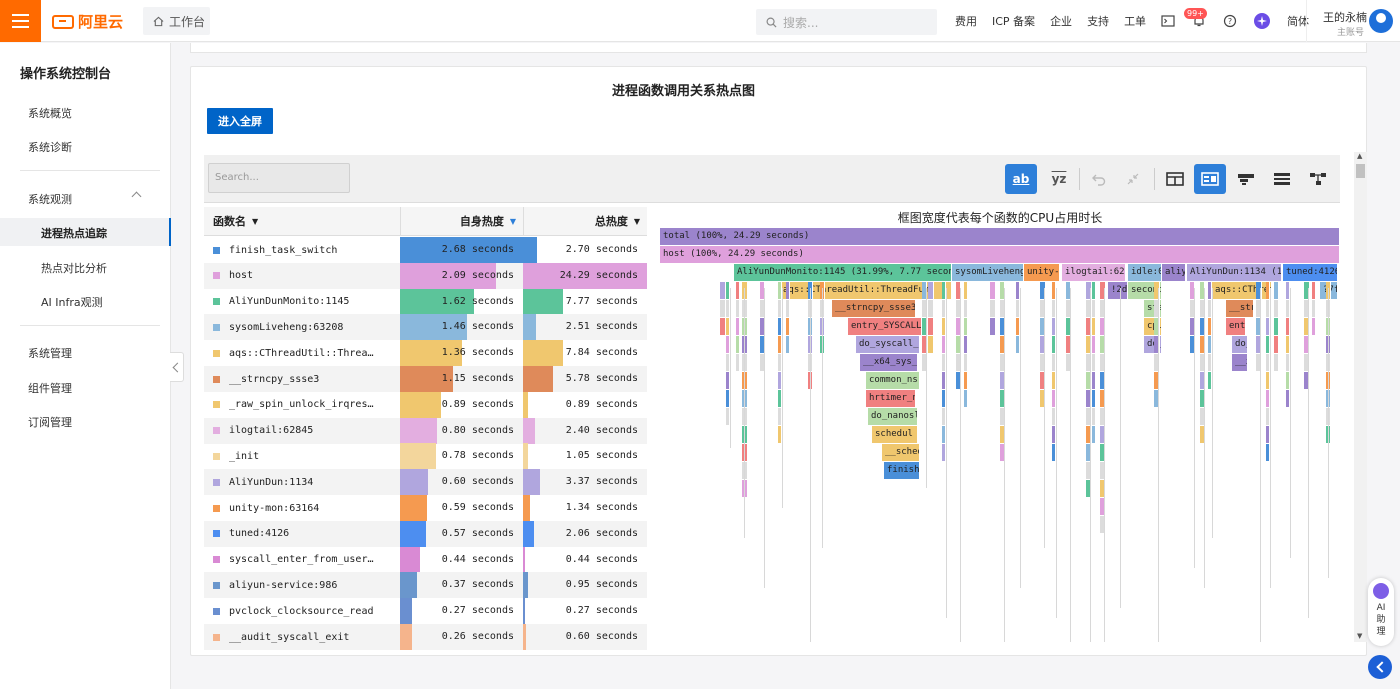 This screenshot has height=689, width=1400. Describe the element at coordinates (1381, 612) in the screenshot. I see `ai-assistant-button: AI助理` at that location.